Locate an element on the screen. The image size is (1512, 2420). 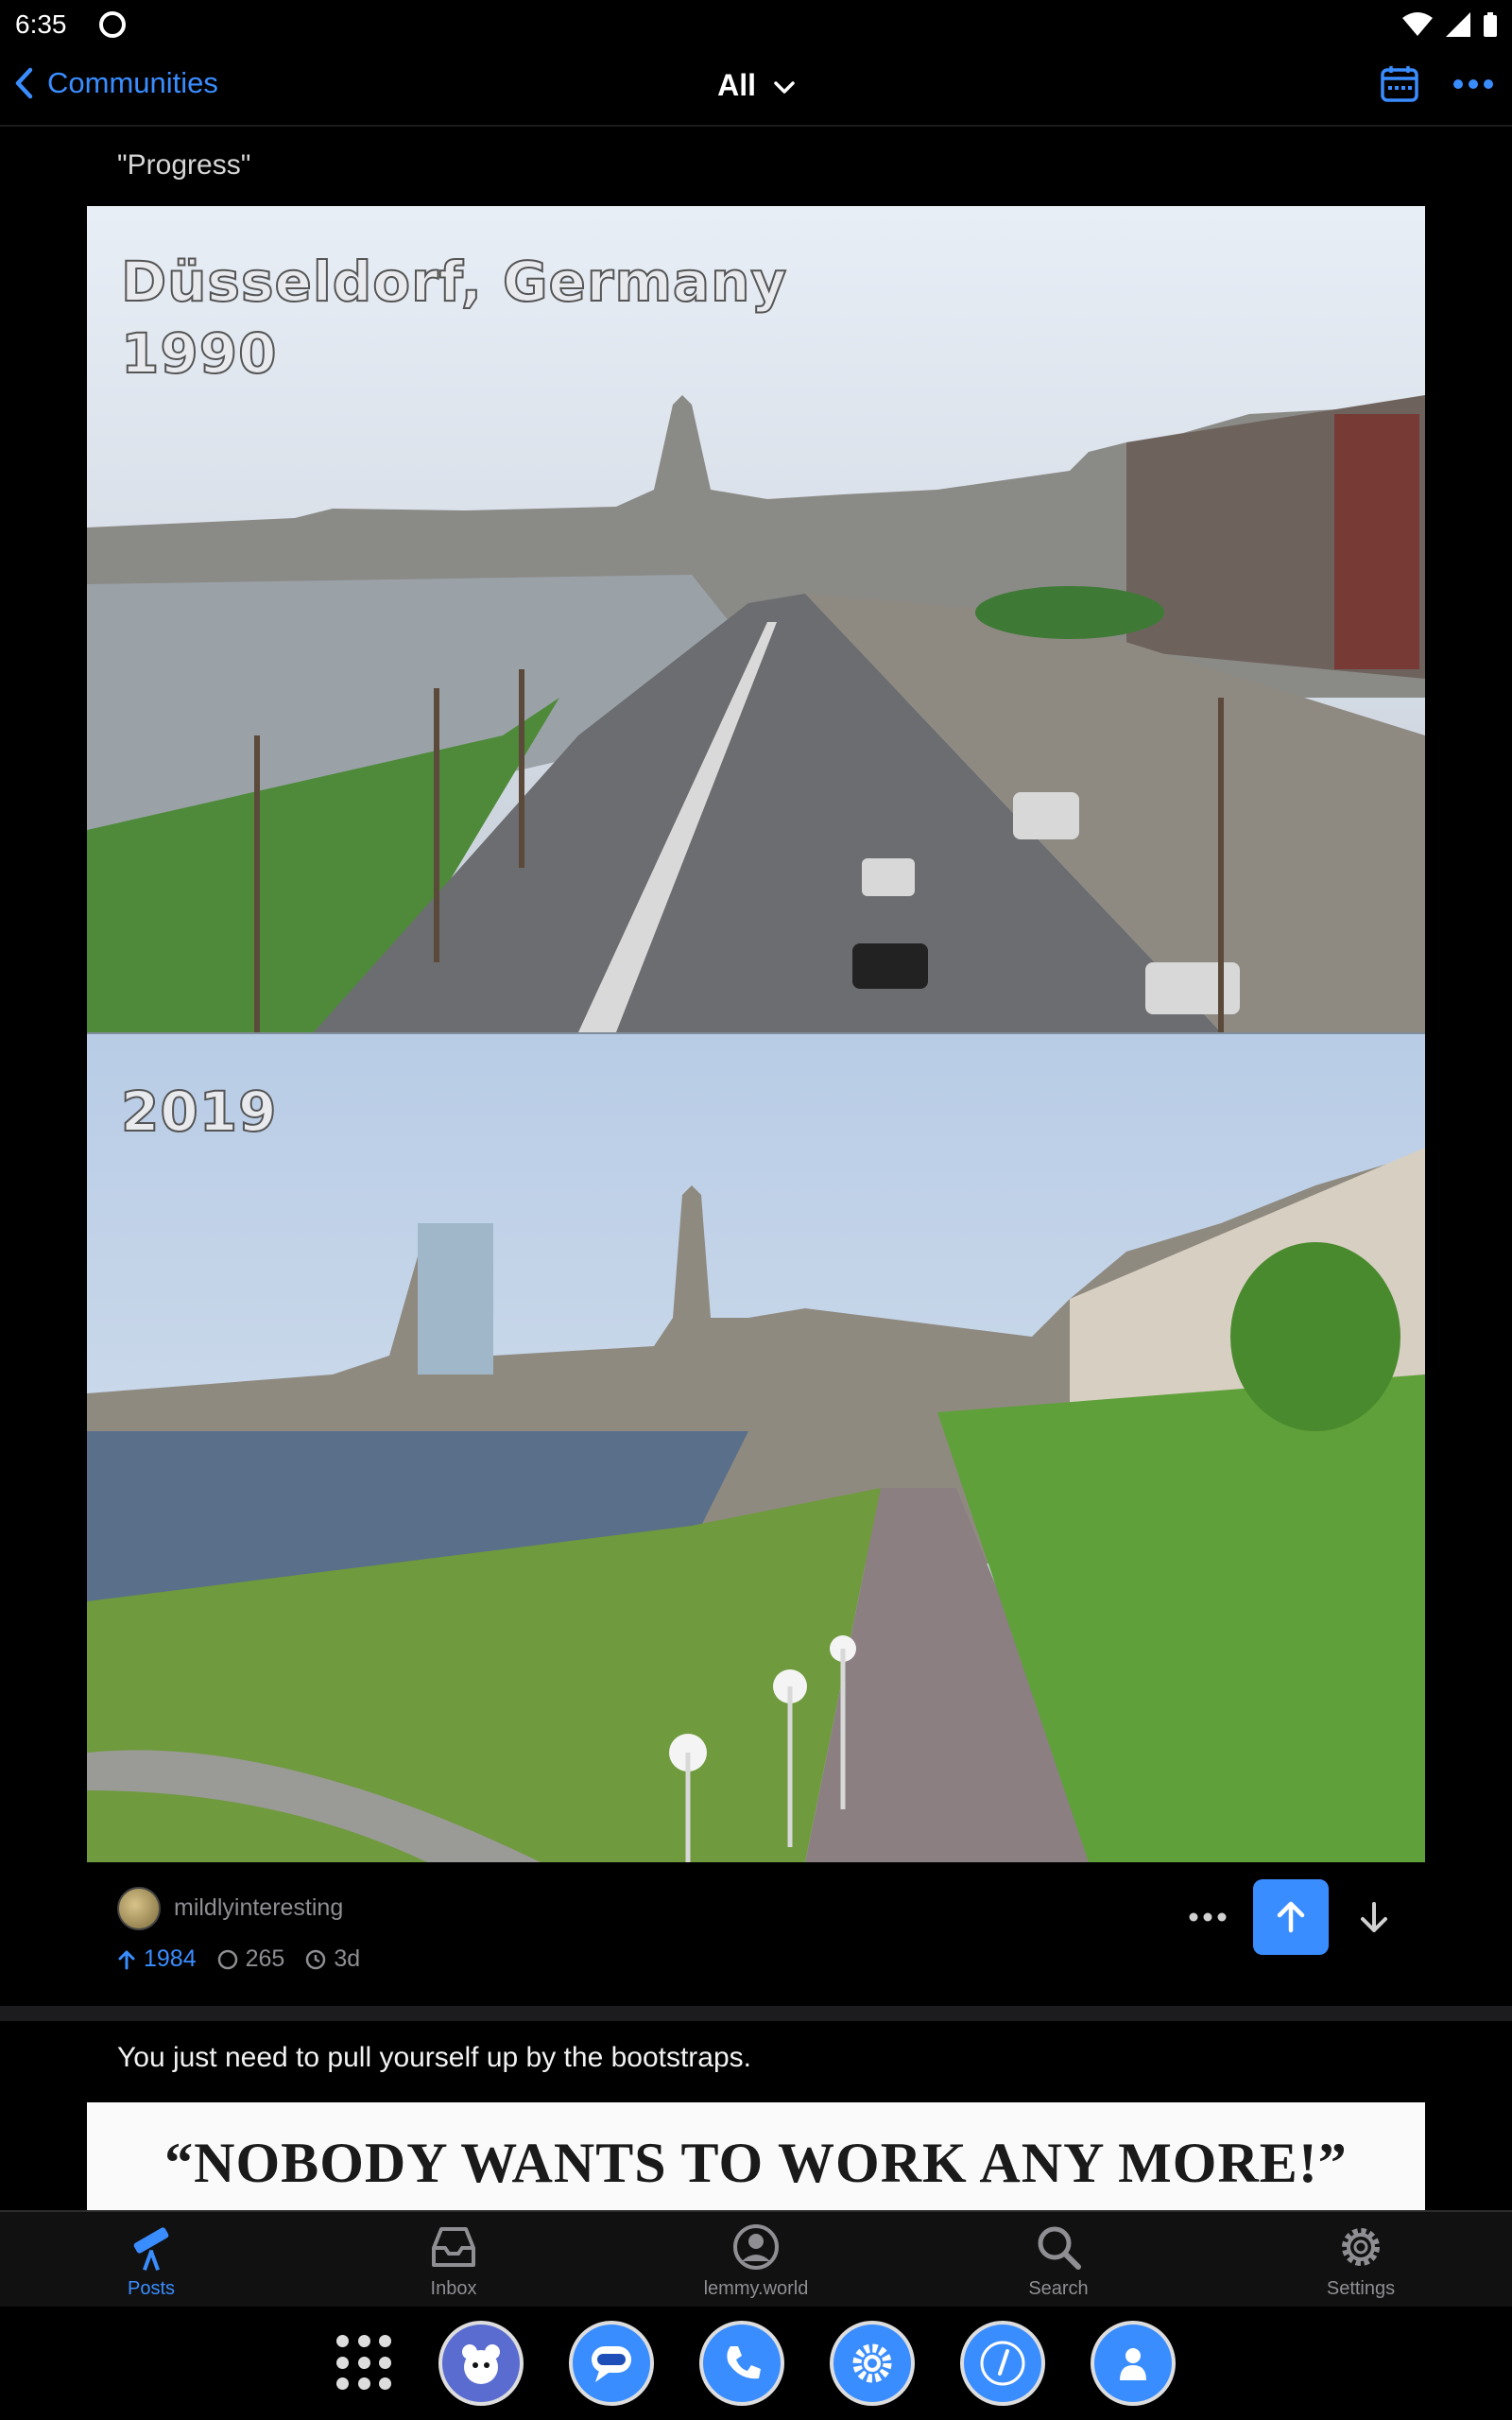
inbox-icon is located at coordinates (453, 2247).